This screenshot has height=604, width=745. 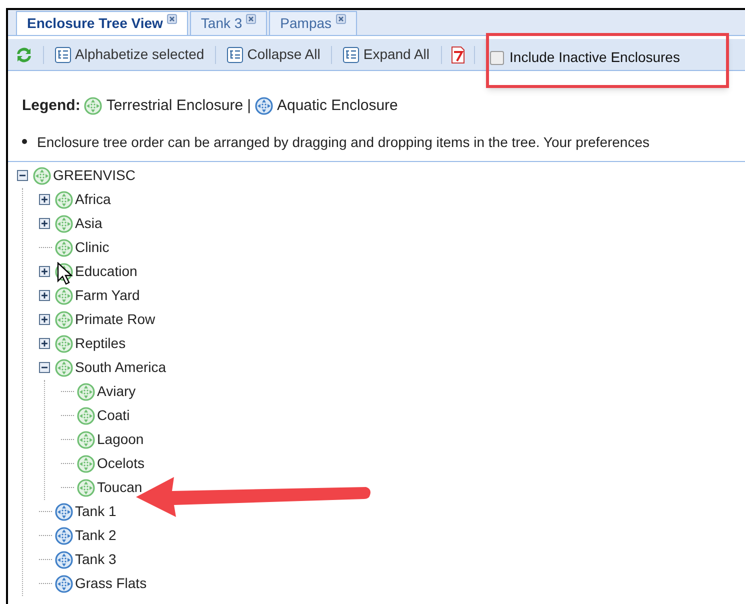 I want to click on legend-label: Aquatic Enclosure, so click(x=337, y=106).